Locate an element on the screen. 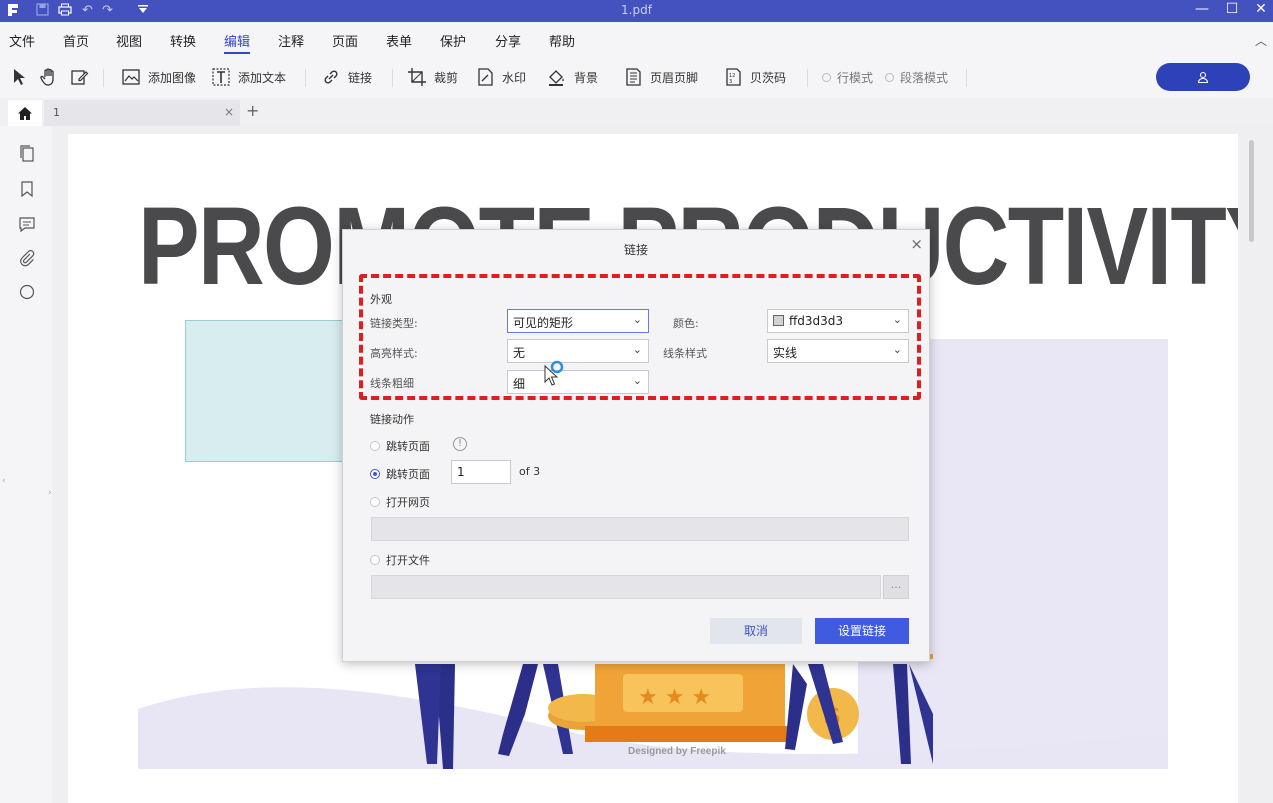 Image resolution: width=1273 pixels, height=803 pixels. add-text-button: 添加文本 is located at coordinates (248, 77).